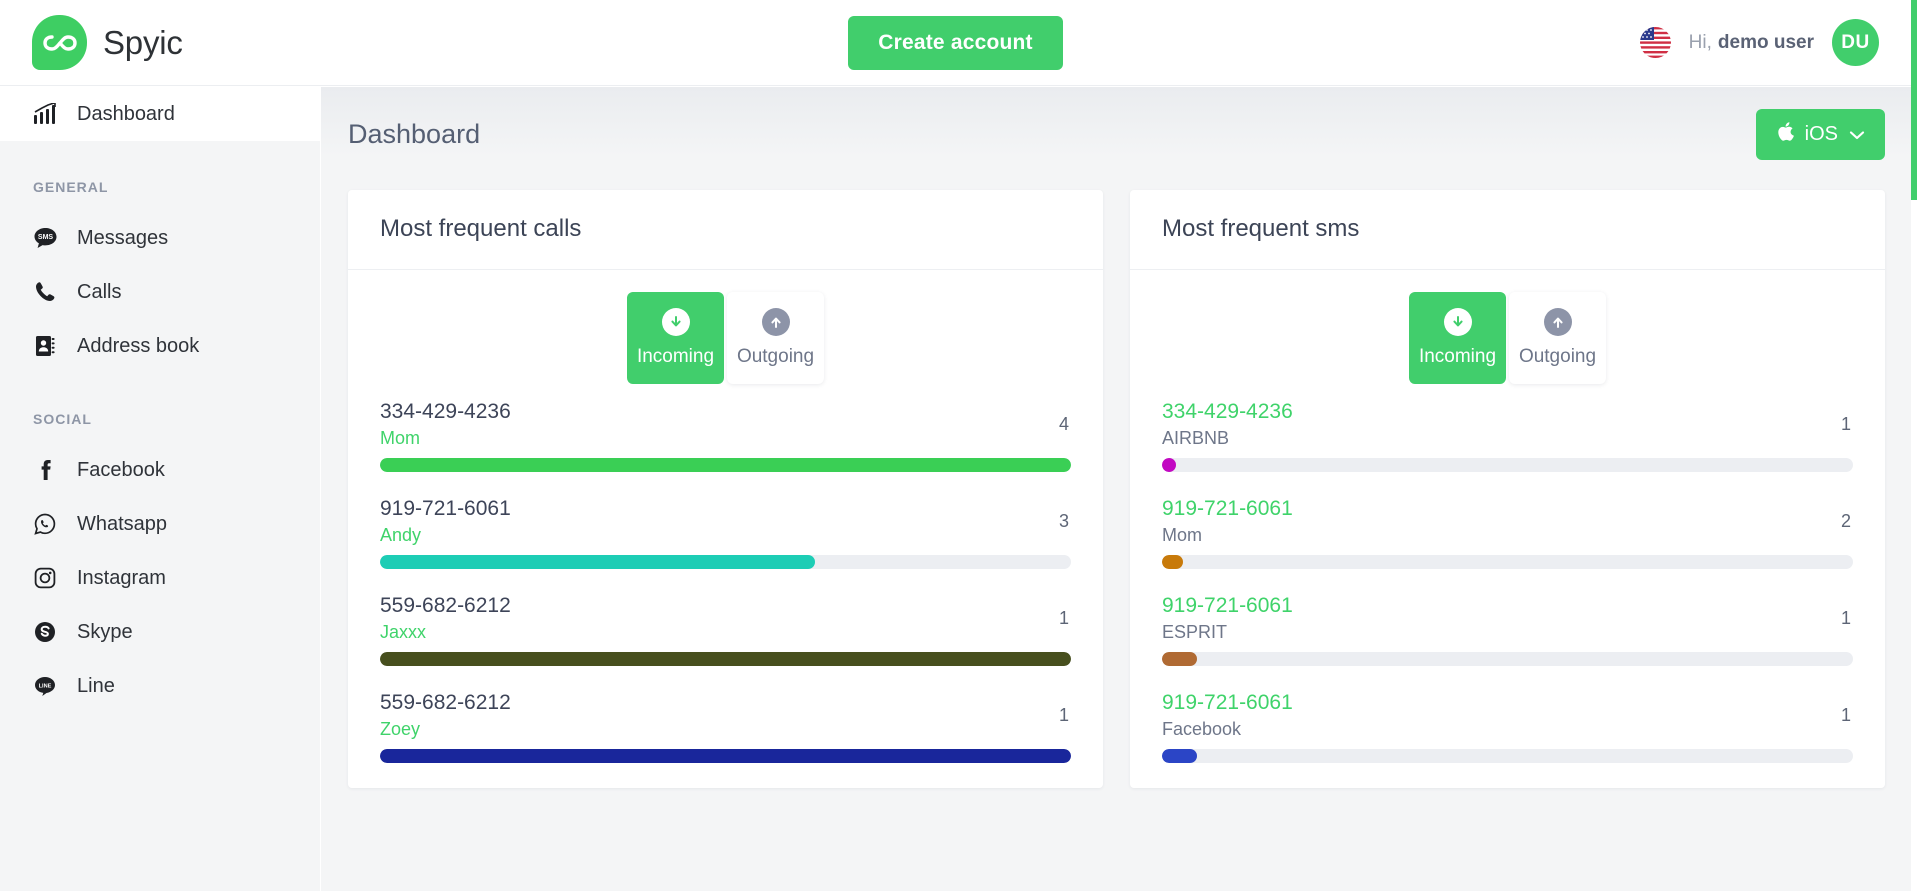 Image resolution: width=1917 pixels, height=891 pixels. What do you see at coordinates (775, 356) in the screenshot?
I see `tab-label: Outgoing` at bounding box center [775, 356].